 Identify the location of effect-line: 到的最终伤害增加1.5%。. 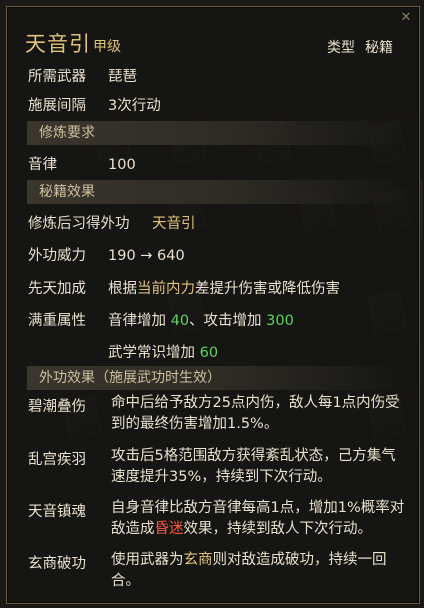
(195, 424).